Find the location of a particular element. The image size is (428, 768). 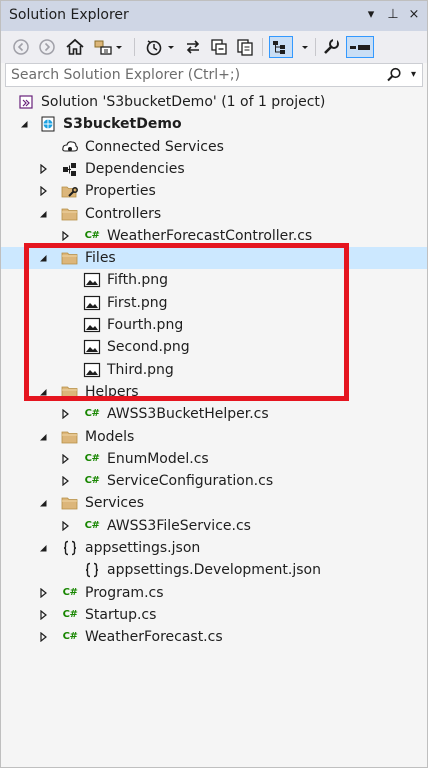

tree-item-awss3fileservice-cs: C# AWSS3FileService.cs is located at coordinates (214, 526).